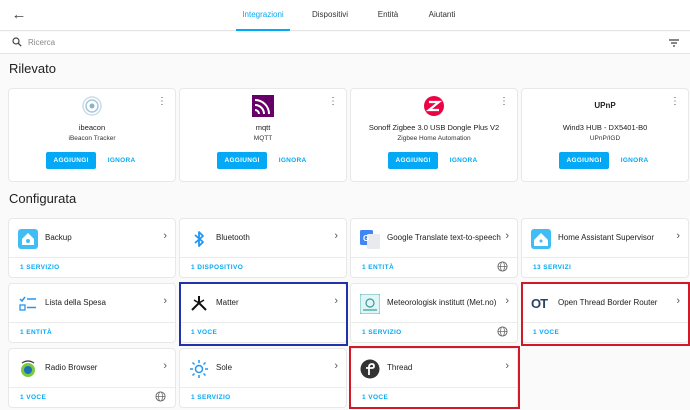 This screenshot has width=690, height=410. I want to click on section-title-discovered: Rilevato, so click(32, 68).